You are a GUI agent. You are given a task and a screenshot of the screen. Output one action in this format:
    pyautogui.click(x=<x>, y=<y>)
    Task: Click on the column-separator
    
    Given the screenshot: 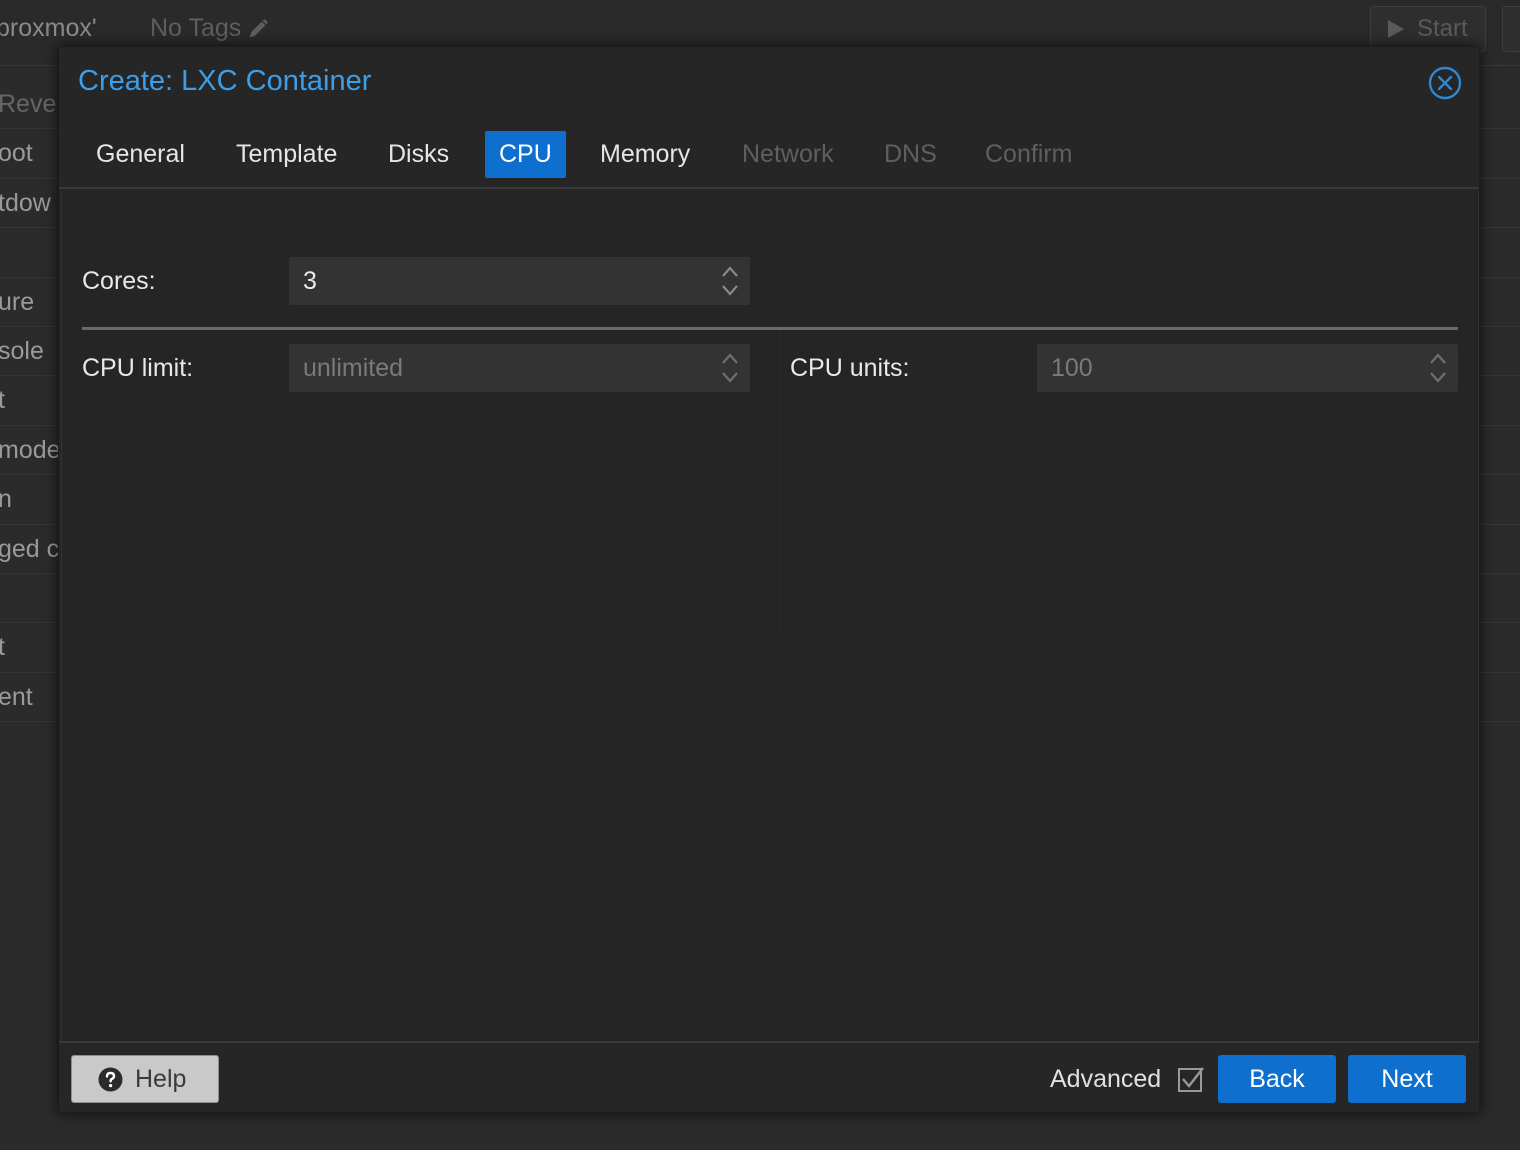 What is the action you would take?
    pyautogui.click(x=780, y=481)
    